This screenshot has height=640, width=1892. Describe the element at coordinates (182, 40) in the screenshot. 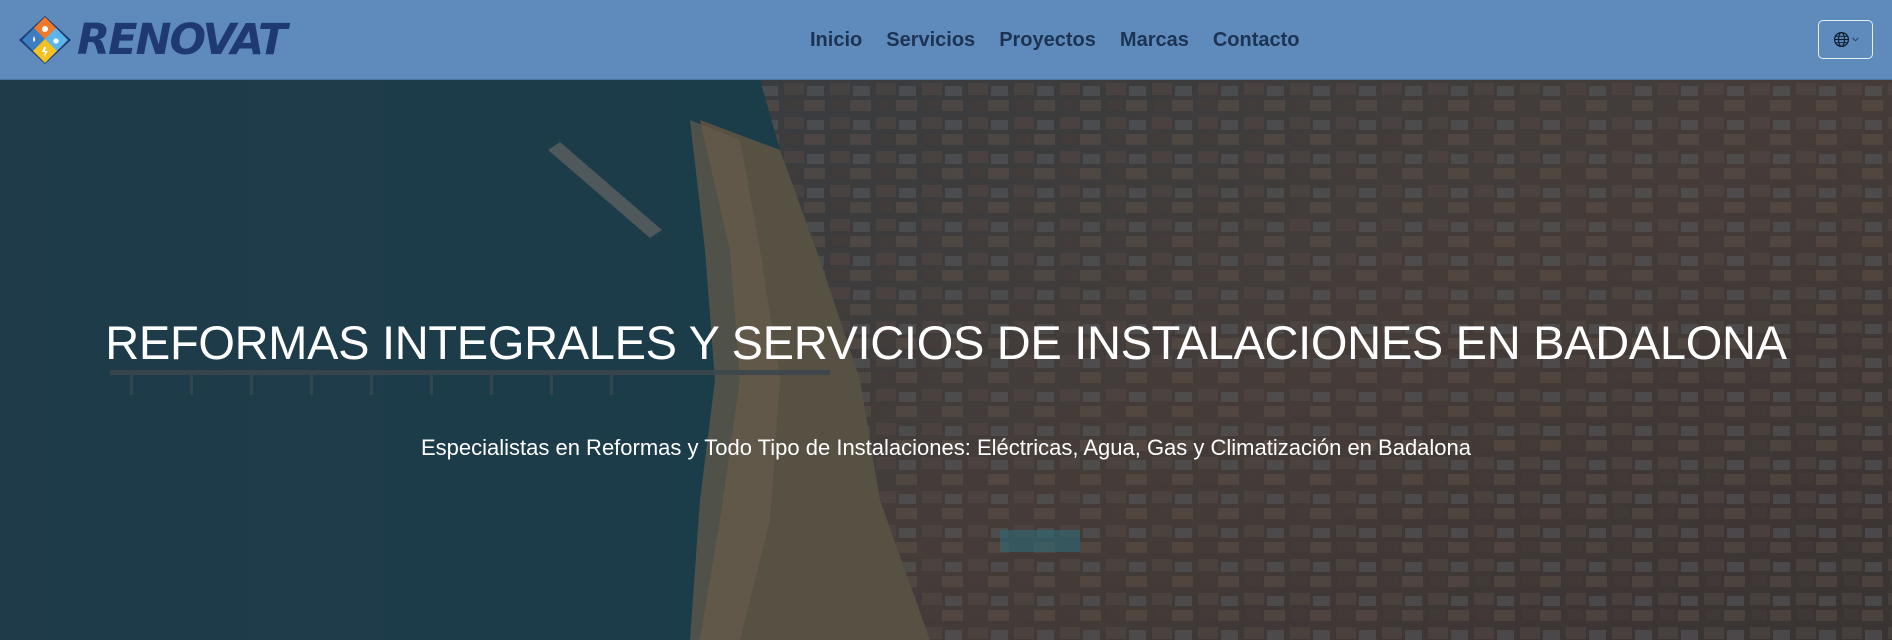

I see `logo-text: RENOVAT` at that location.